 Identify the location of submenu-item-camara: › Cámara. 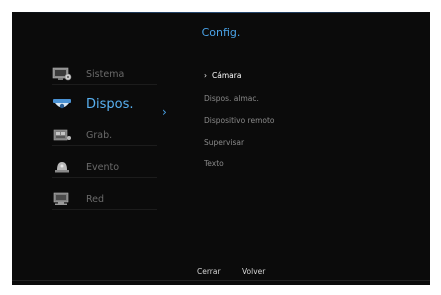
(222, 75).